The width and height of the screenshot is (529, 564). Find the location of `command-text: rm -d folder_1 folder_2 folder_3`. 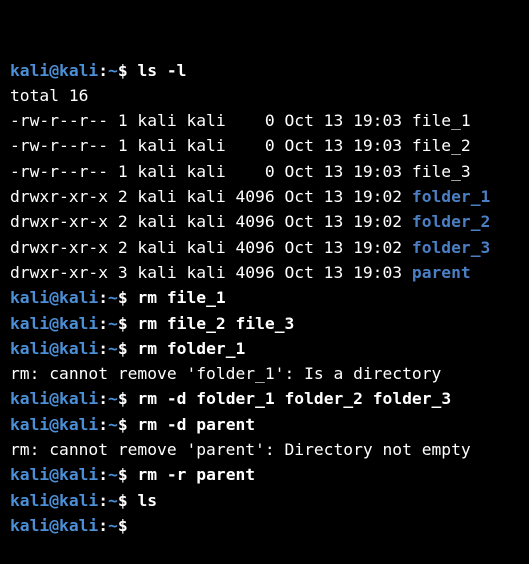

command-text: rm -d folder_1 folder_2 folder_3 is located at coordinates (289, 399).